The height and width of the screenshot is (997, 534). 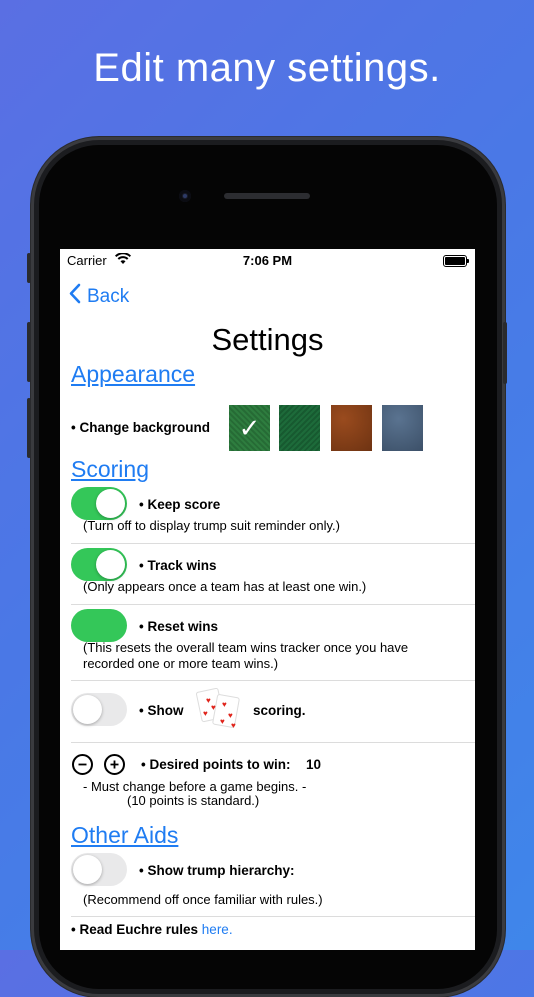 What do you see at coordinates (29, 428) in the screenshot?
I see `volume-down-button` at bounding box center [29, 428].